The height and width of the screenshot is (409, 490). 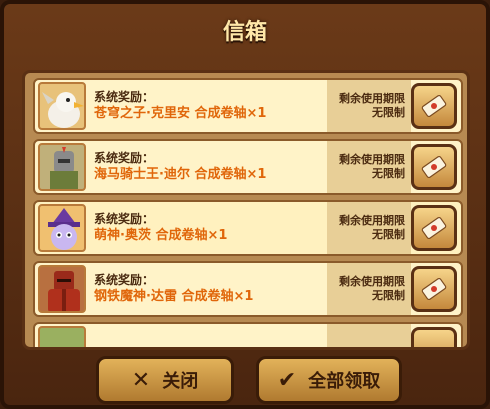 I want to click on mail-row: 系统奖励： 萌神·奥茨 合成卷轴×1 剩余使用期限 无限制, so click(x=248, y=228).